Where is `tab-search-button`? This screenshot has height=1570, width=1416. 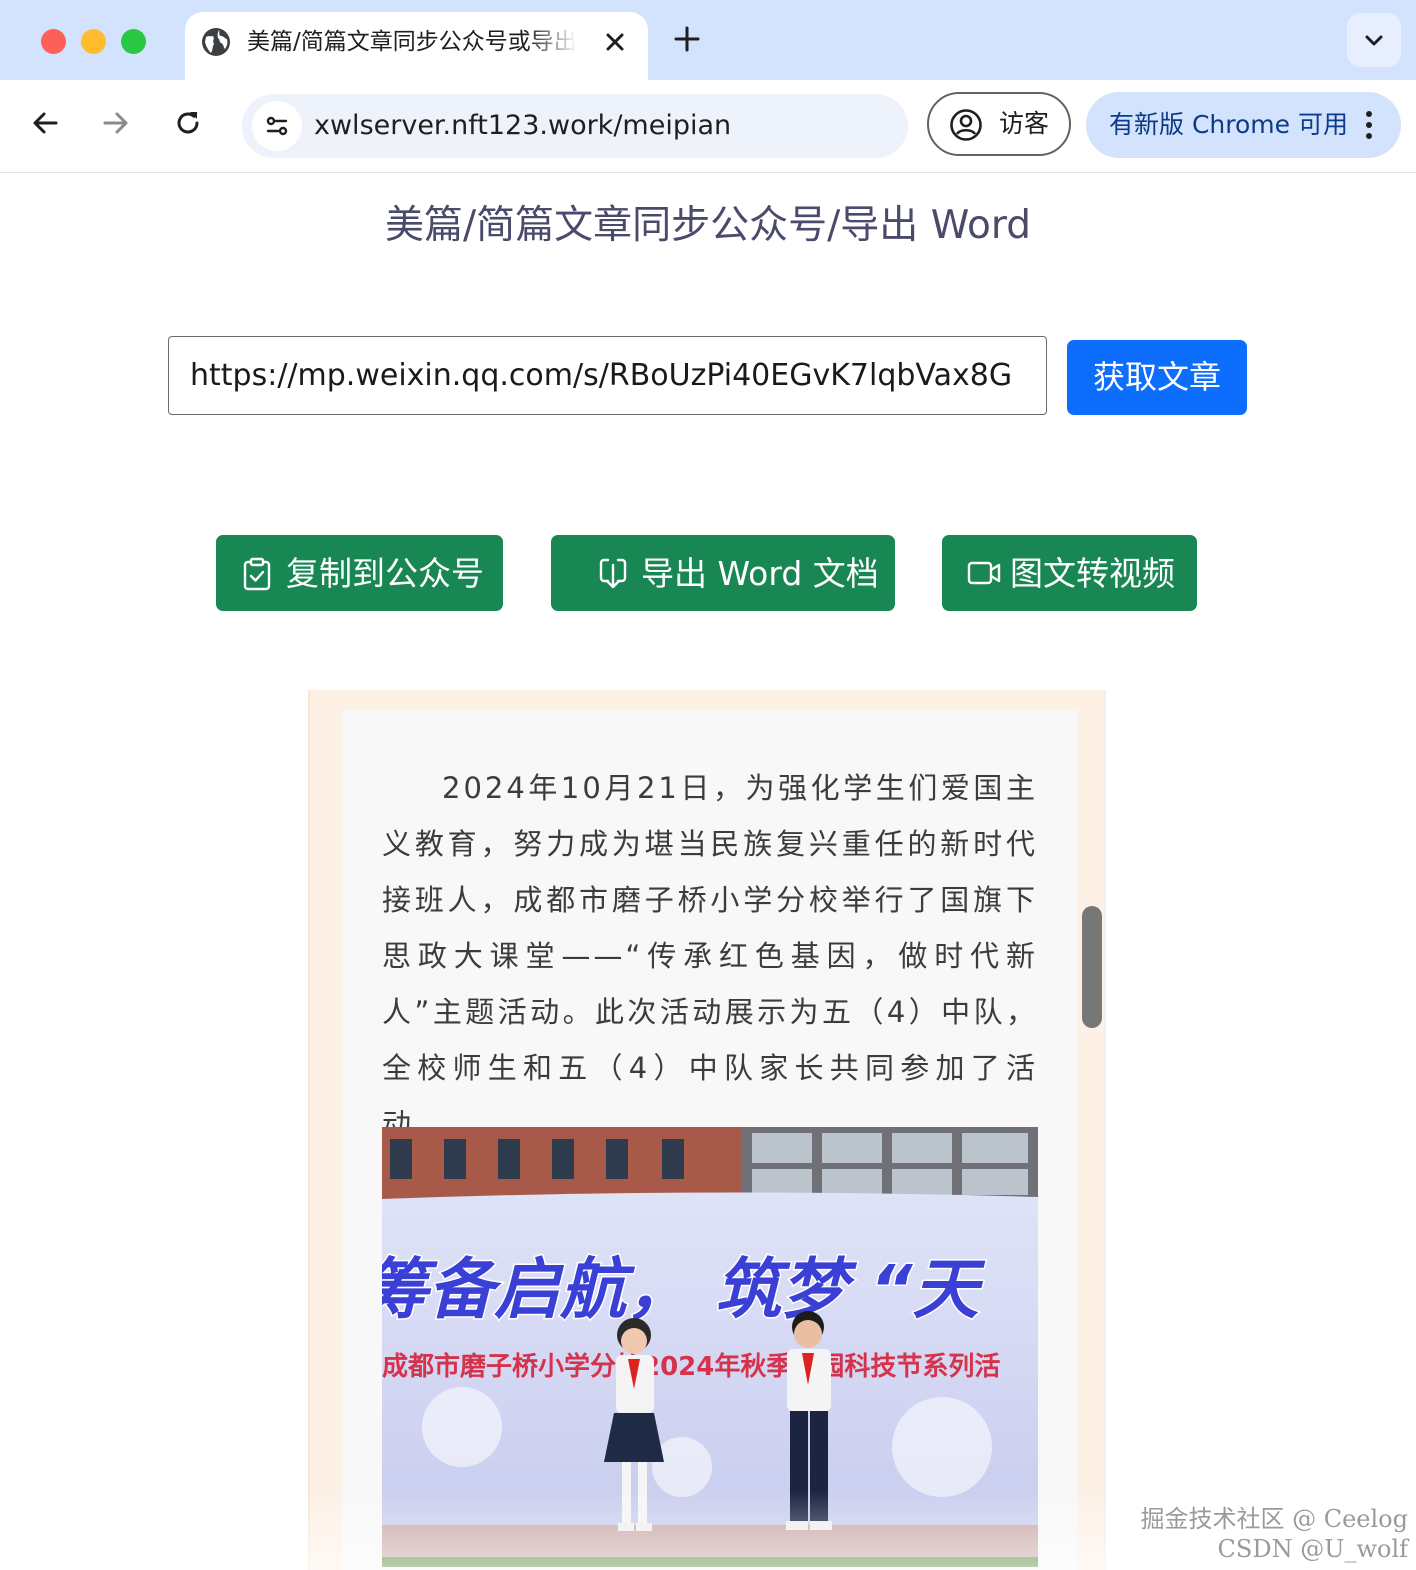 tab-search-button is located at coordinates (1374, 40).